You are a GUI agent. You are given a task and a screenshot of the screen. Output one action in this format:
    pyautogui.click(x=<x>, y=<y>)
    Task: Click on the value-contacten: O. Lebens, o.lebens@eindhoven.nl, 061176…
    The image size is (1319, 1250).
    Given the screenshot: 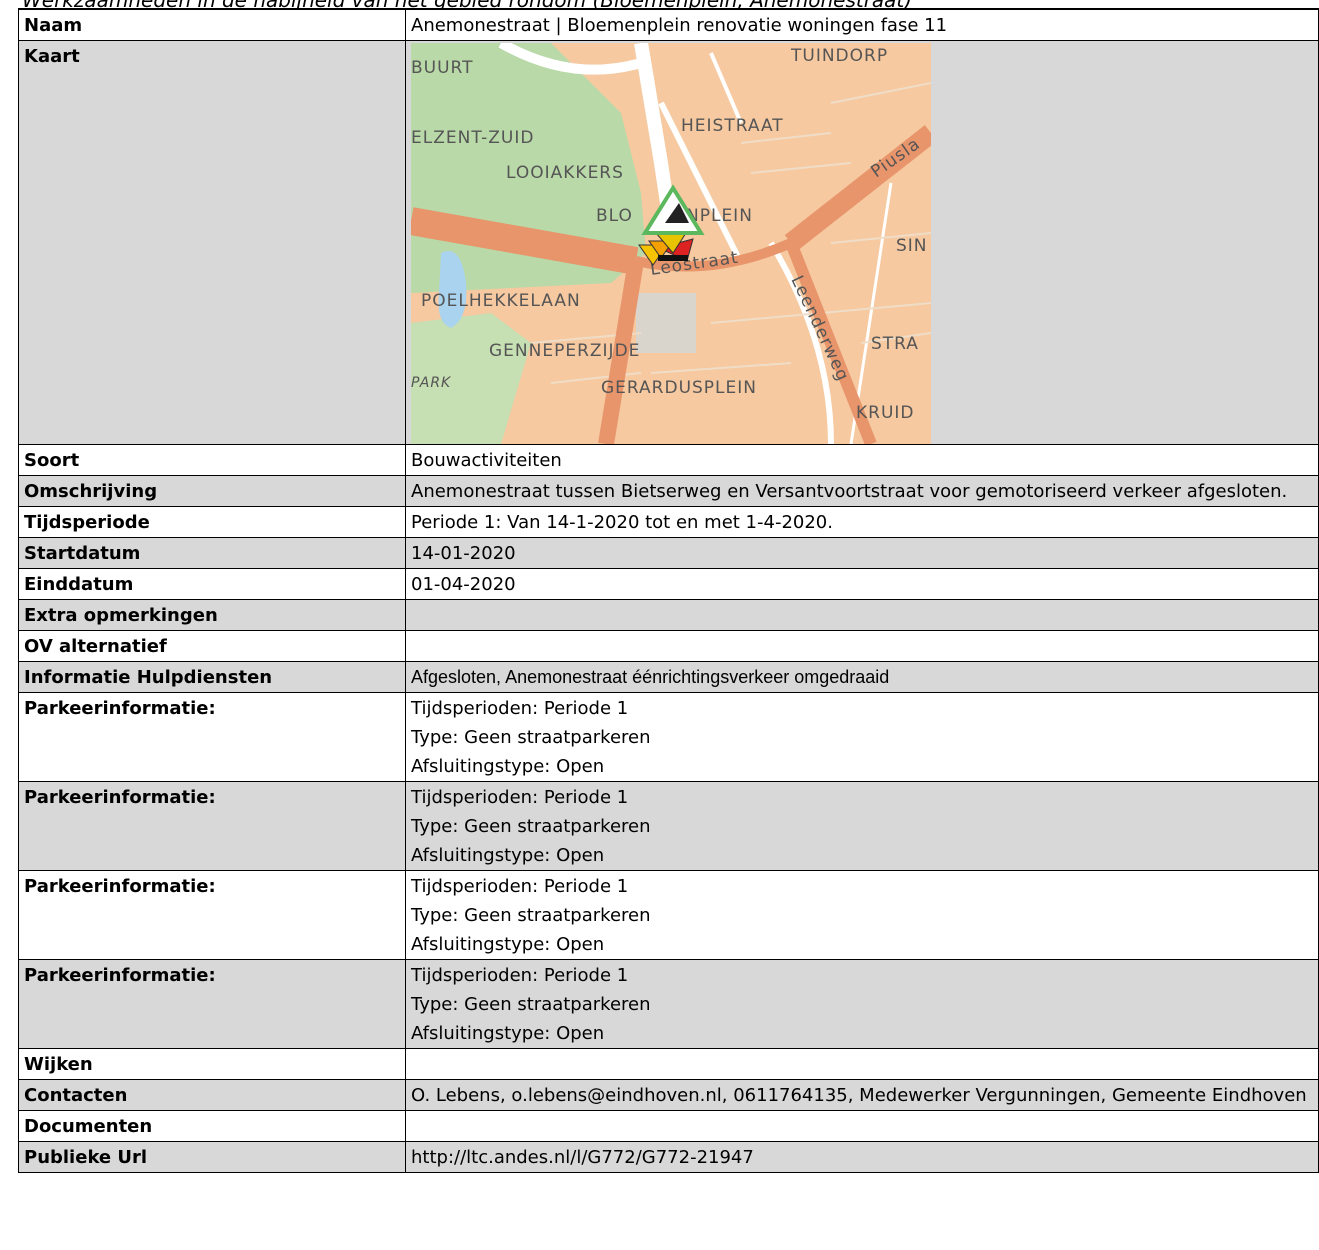 What is the action you would take?
    pyautogui.click(x=862, y=1095)
    